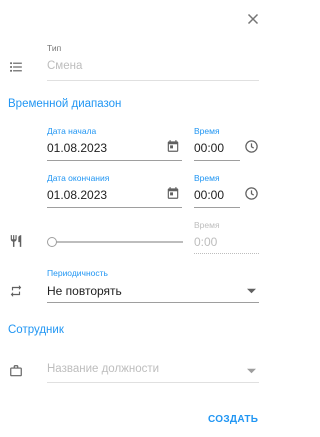 The width and height of the screenshot is (320, 437). Describe the element at coordinates (153, 80) in the screenshot. I see `type-field-underline` at that location.